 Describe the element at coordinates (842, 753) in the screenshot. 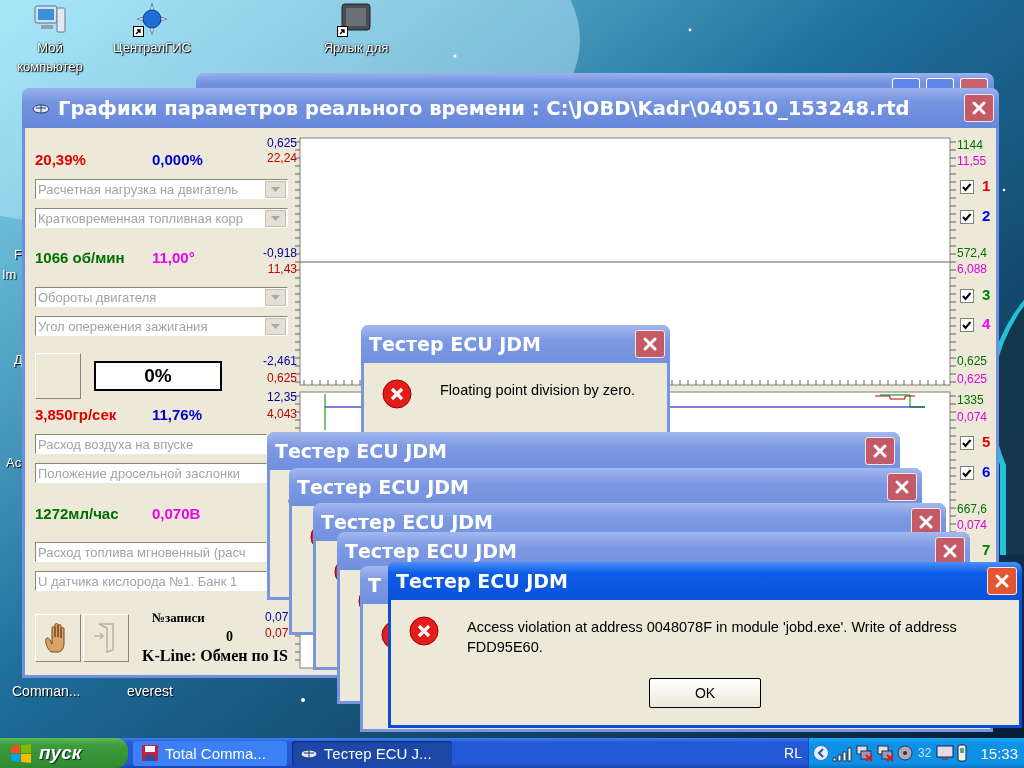

I see `signal-icon` at that location.